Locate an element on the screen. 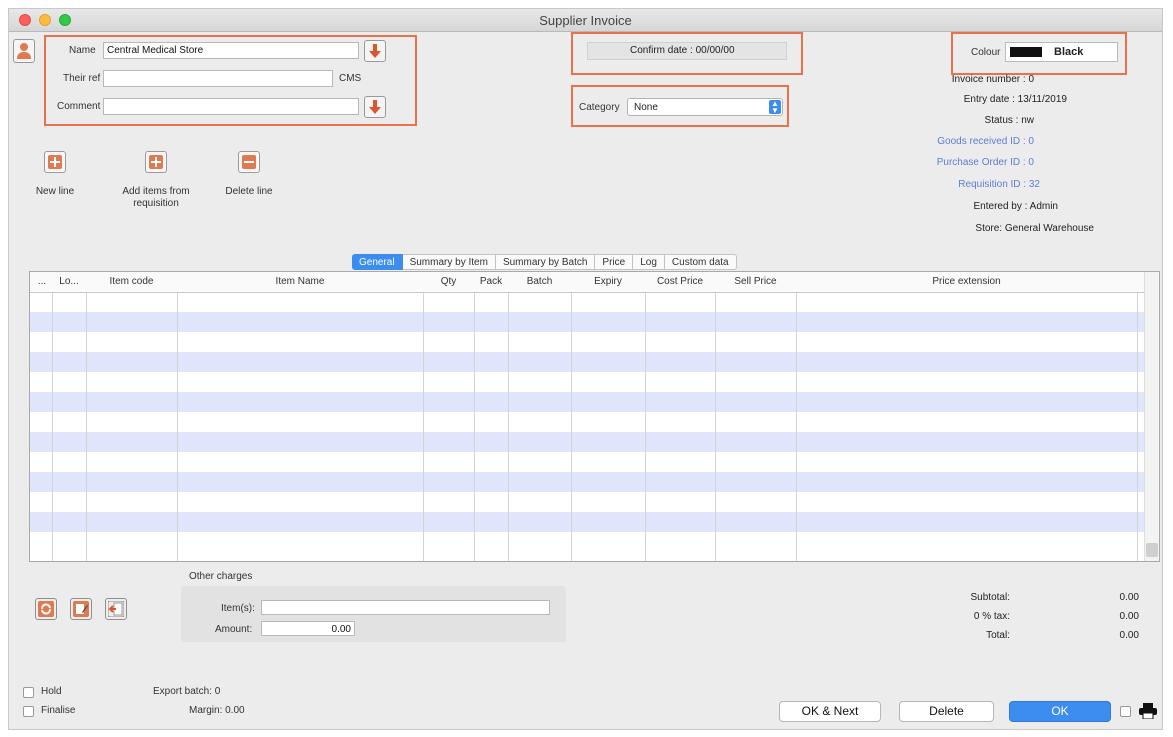 The width and height of the screenshot is (1173, 737). subtotal-value: 0.00 is located at coordinates (1129, 597).